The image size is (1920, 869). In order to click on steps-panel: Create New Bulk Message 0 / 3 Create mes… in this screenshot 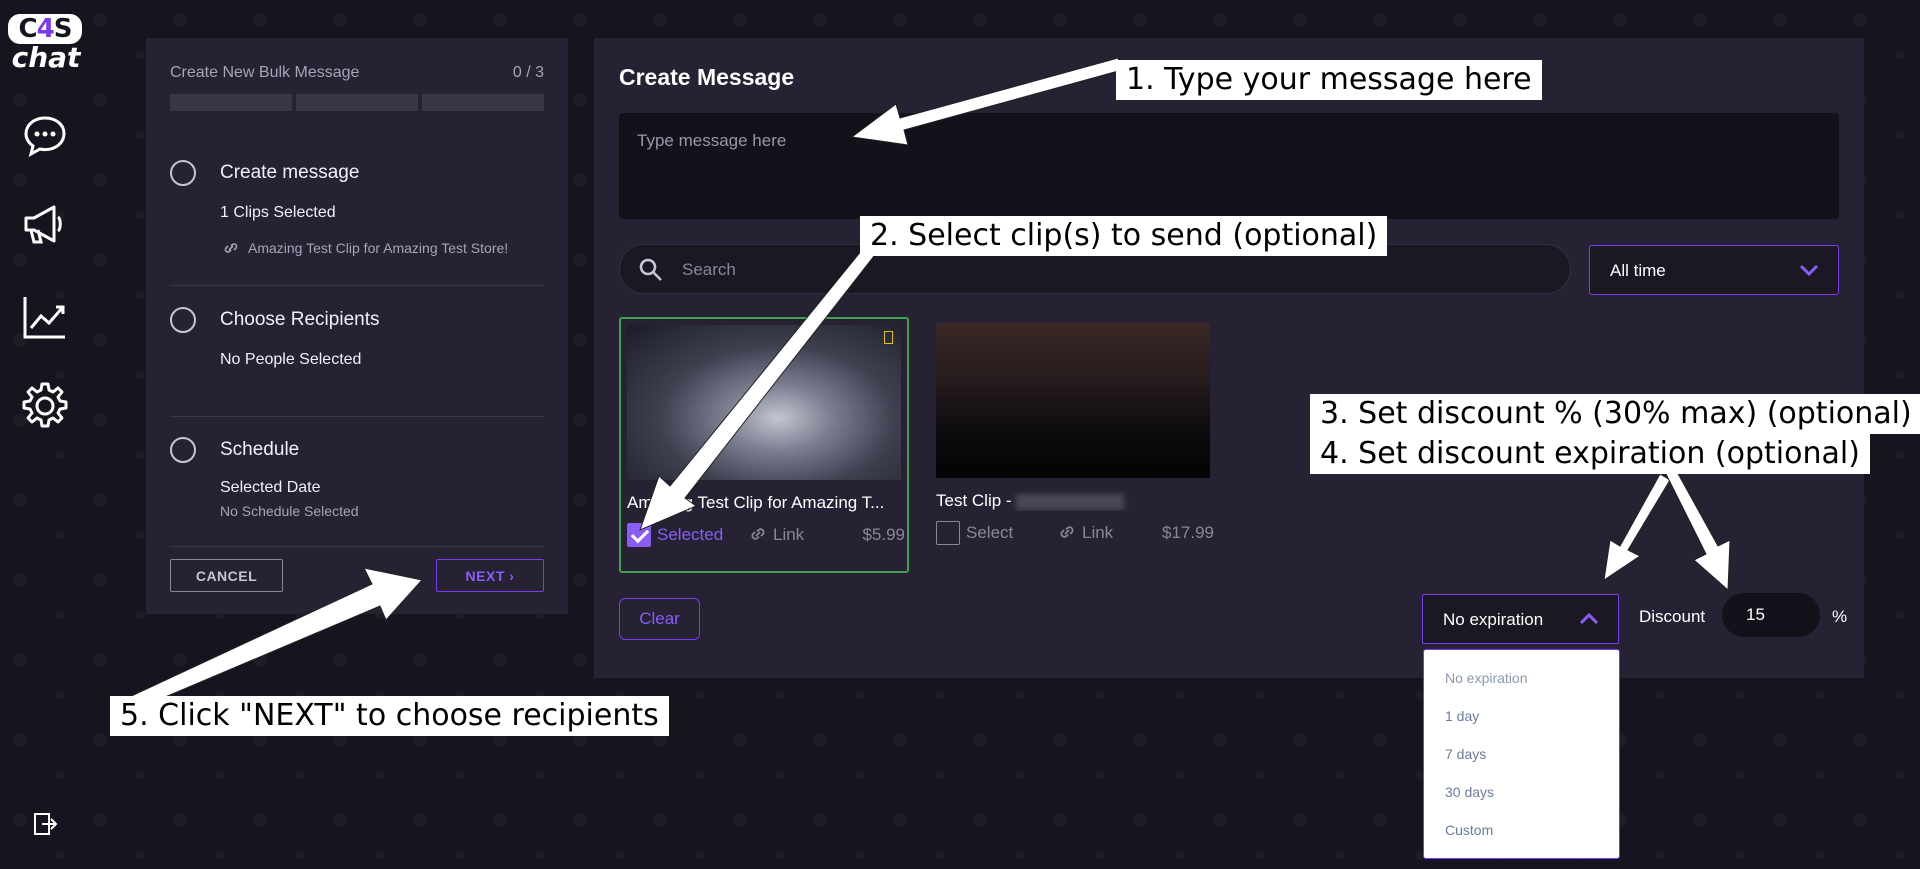, I will do `click(357, 326)`.